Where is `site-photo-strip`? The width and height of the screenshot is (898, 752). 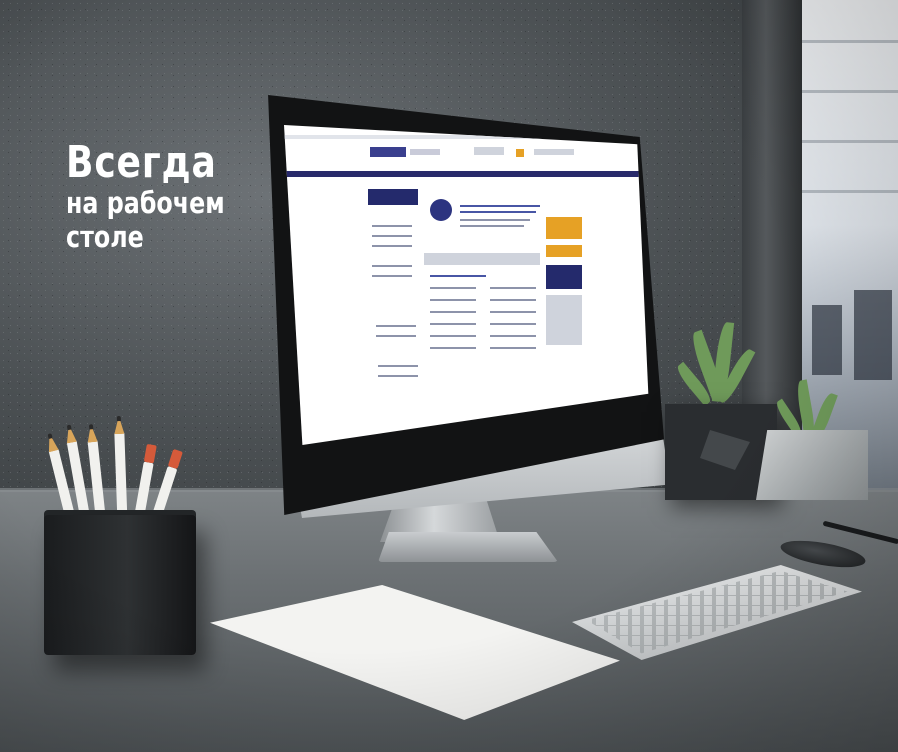 site-photo-strip is located at coordinates (482, 259).